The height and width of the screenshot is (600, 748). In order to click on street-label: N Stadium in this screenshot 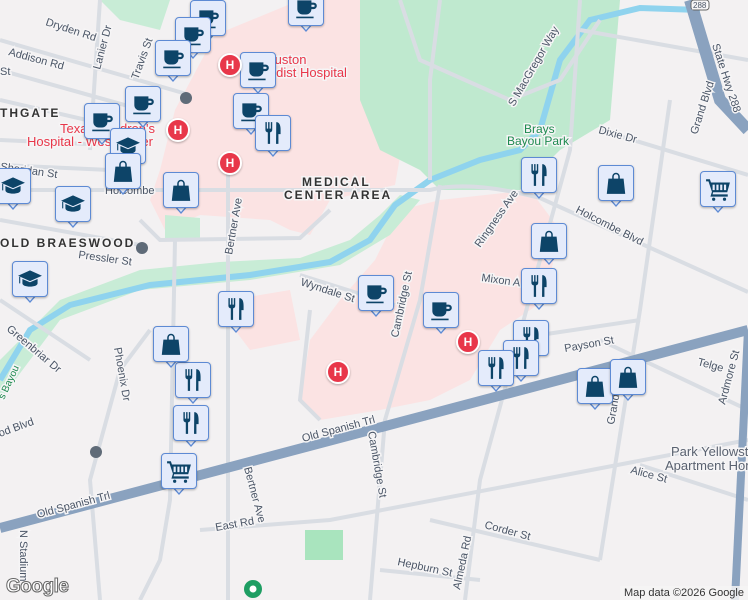, I will do `click(23, 555)`.